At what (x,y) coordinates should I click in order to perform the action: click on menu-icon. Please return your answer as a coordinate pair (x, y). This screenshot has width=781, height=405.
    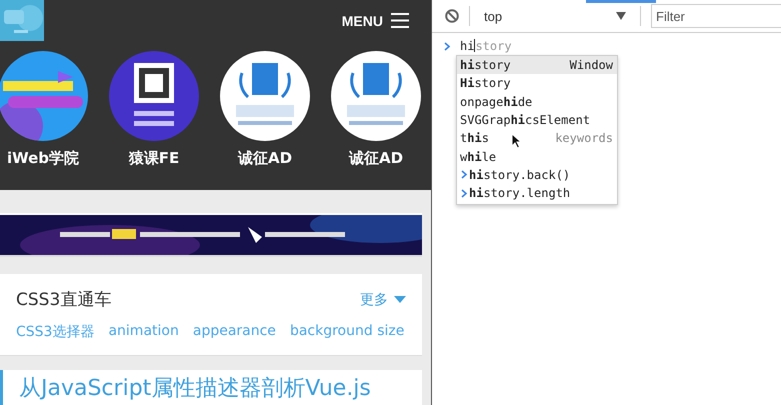
    Looking at the image, I should click on (400, 20).